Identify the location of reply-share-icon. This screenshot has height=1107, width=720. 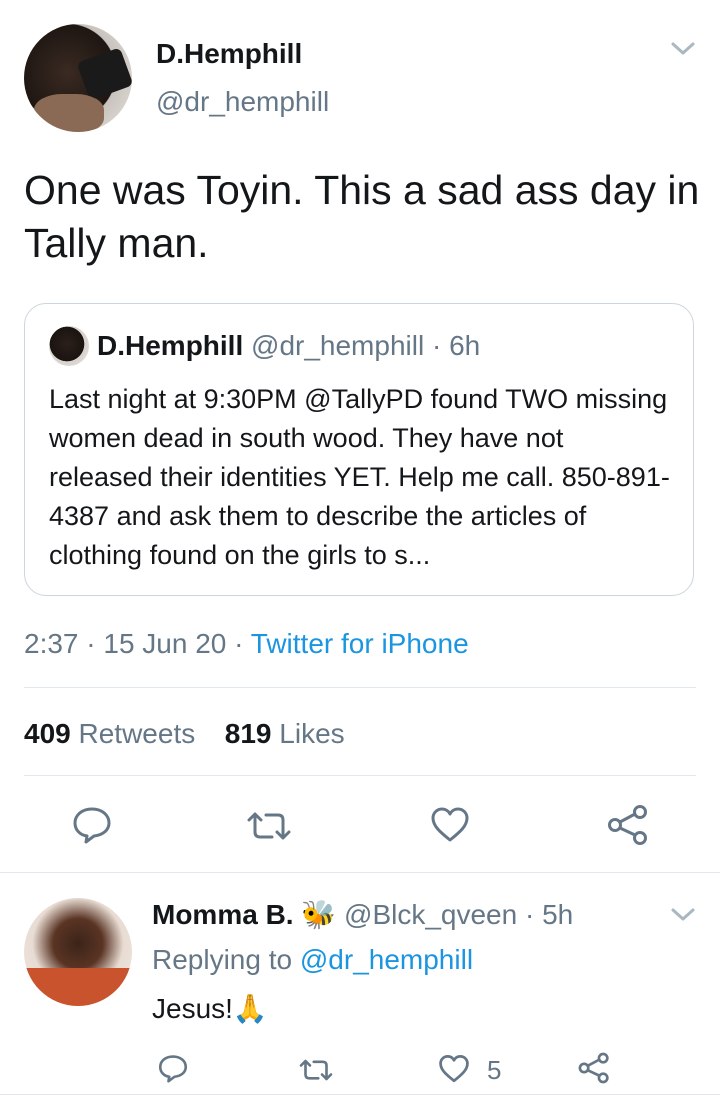
(594, 1068).